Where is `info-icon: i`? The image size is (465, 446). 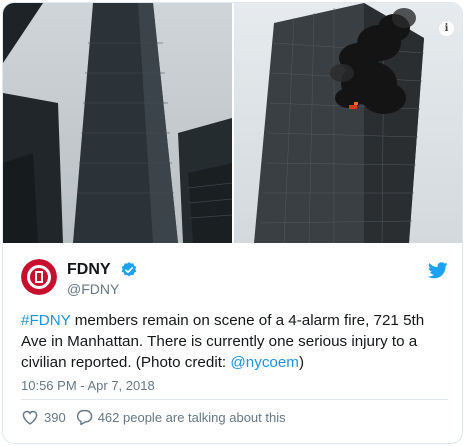 info-icon: i is located at coordinates (446, 28).